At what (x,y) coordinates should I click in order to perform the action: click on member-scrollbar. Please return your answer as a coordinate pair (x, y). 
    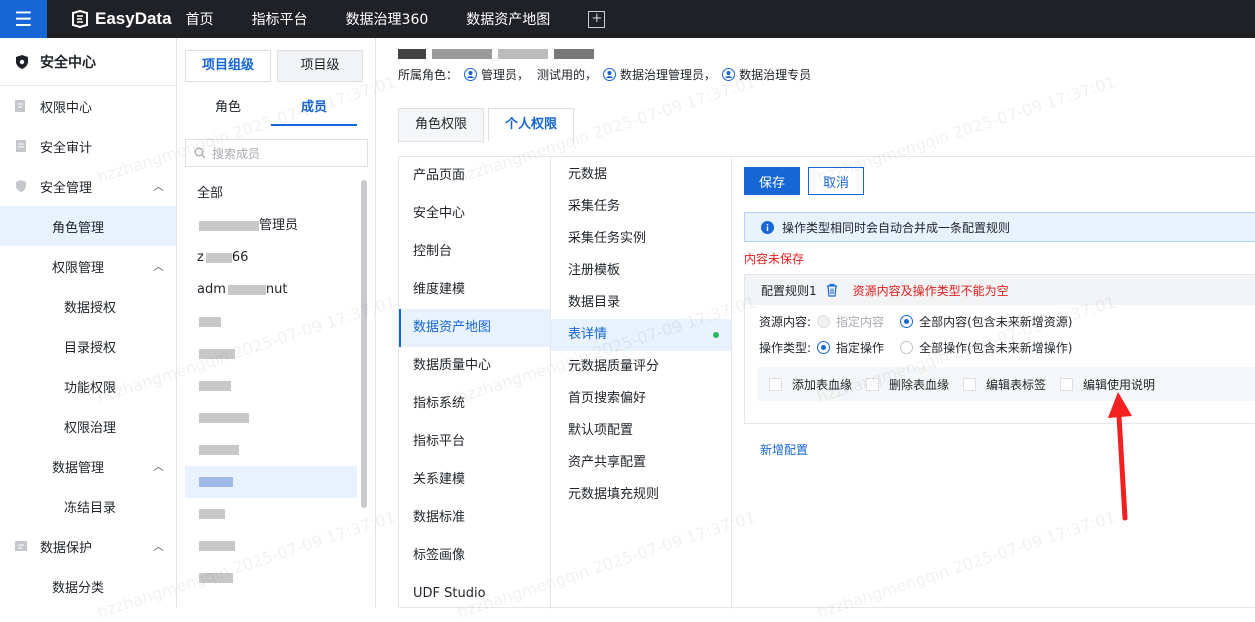
    Looking at the image, I should click on (364, 344).